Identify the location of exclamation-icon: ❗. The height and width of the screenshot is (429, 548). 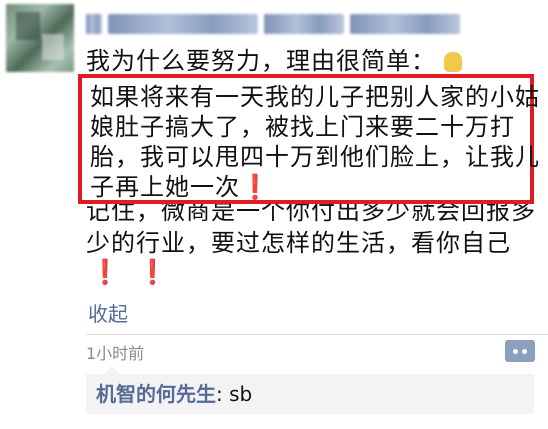
(255, 187).